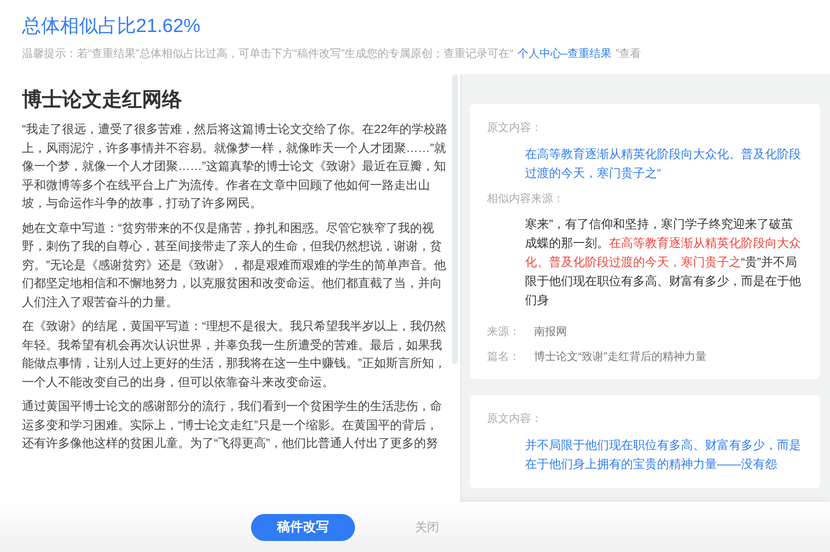 This screenshot has height=552, width=830. I want to click on rewrite-button: 稿件改写, so click(303, 527).